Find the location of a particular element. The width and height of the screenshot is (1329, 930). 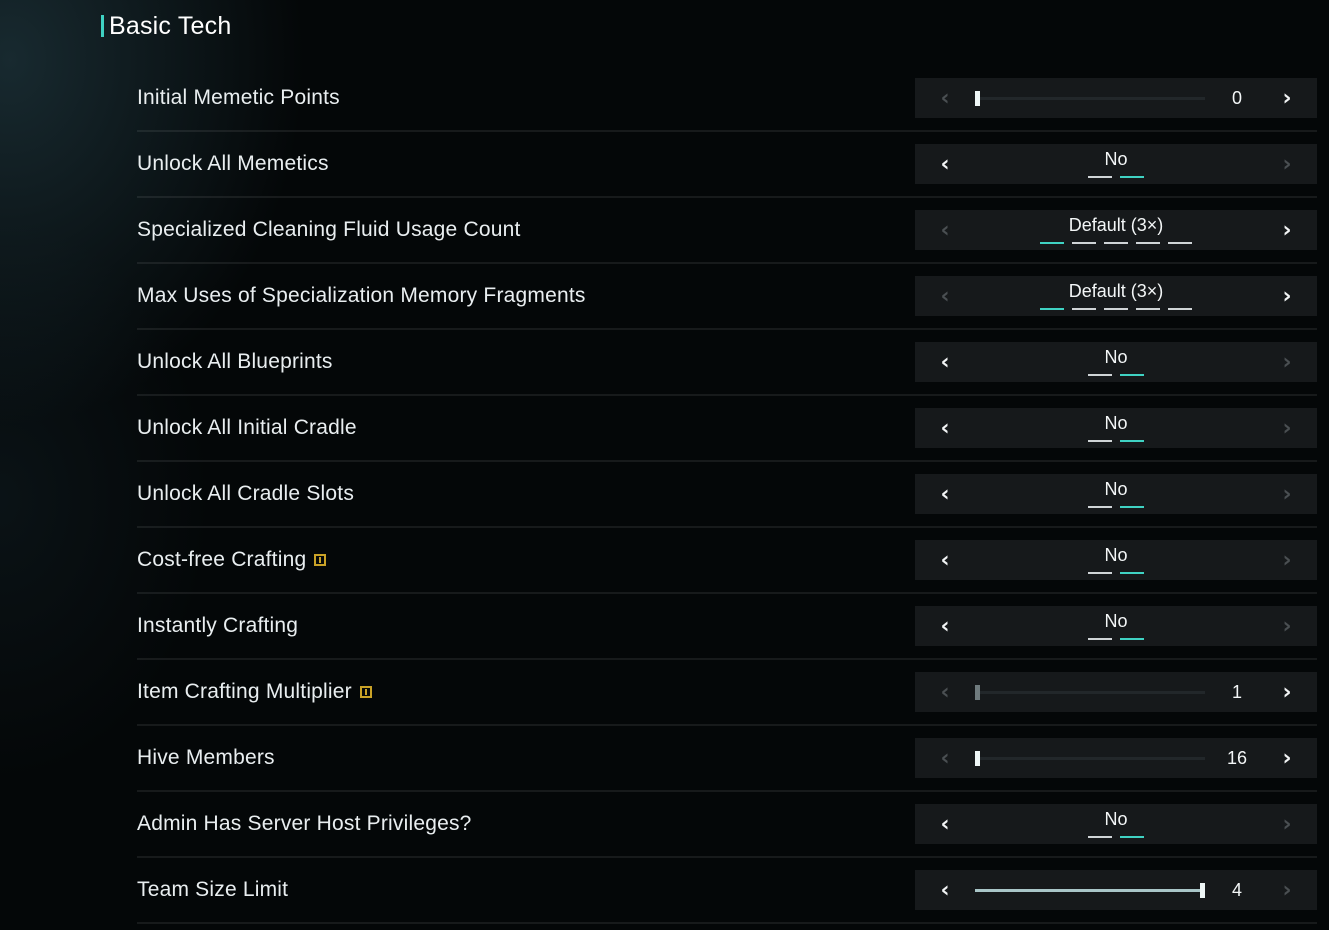

title-accent-bar is located at coordinates (102, 26).